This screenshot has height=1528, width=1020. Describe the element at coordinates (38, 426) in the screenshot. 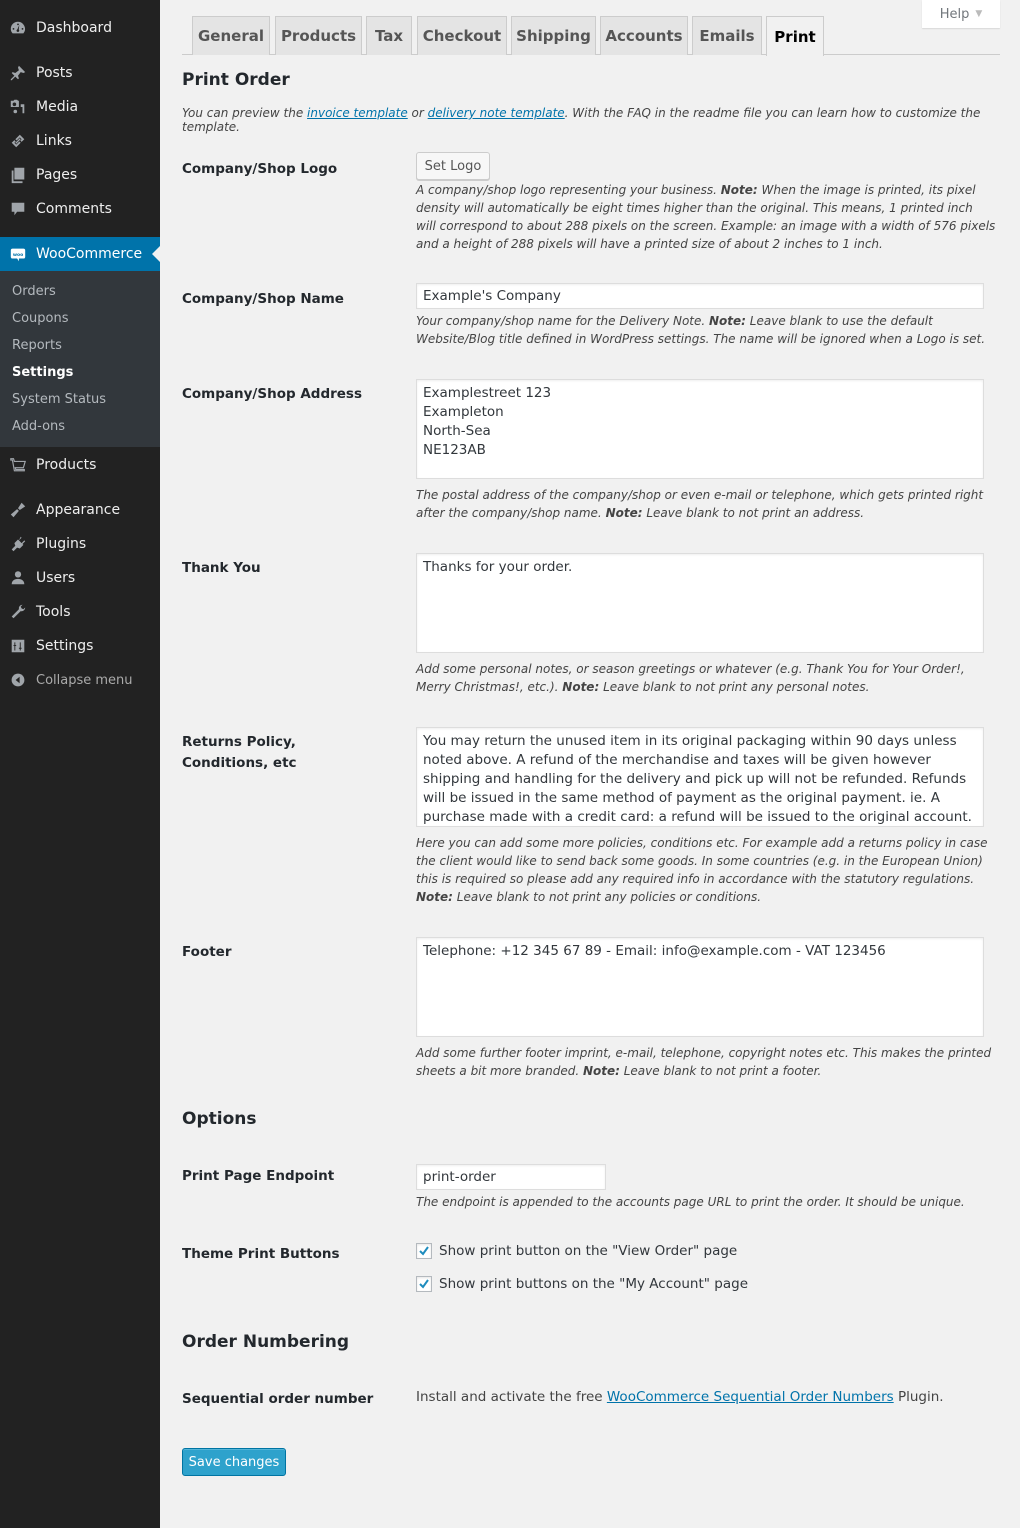

I see `submenu-item-add-ons: Add-ons` at that location.